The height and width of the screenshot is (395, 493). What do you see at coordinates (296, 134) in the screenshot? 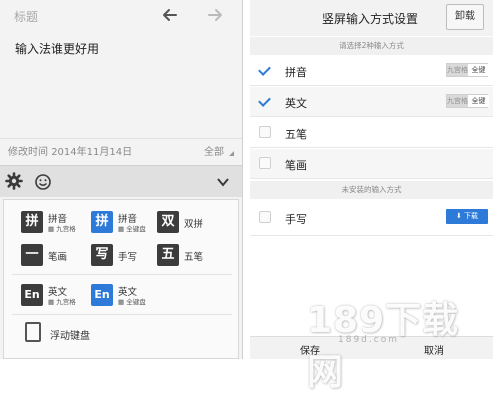
I see `method-label: 五笔` at bounding box center [296, 134].